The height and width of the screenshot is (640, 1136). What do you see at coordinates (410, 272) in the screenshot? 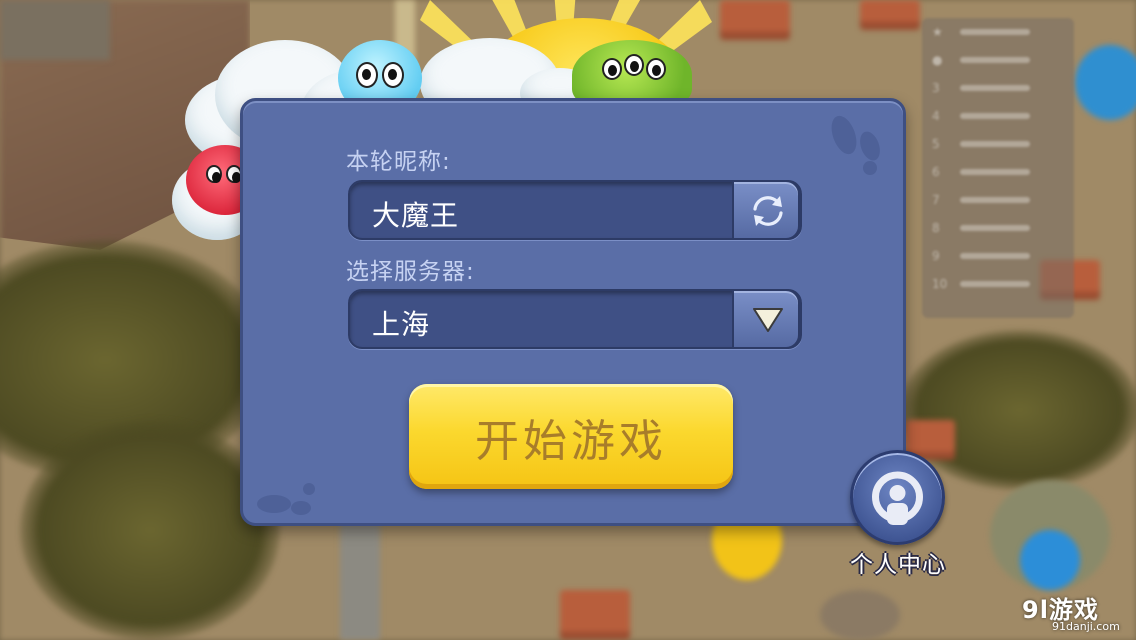
I see `server-label: 选择服务器:` at bounding box center [410, 272].